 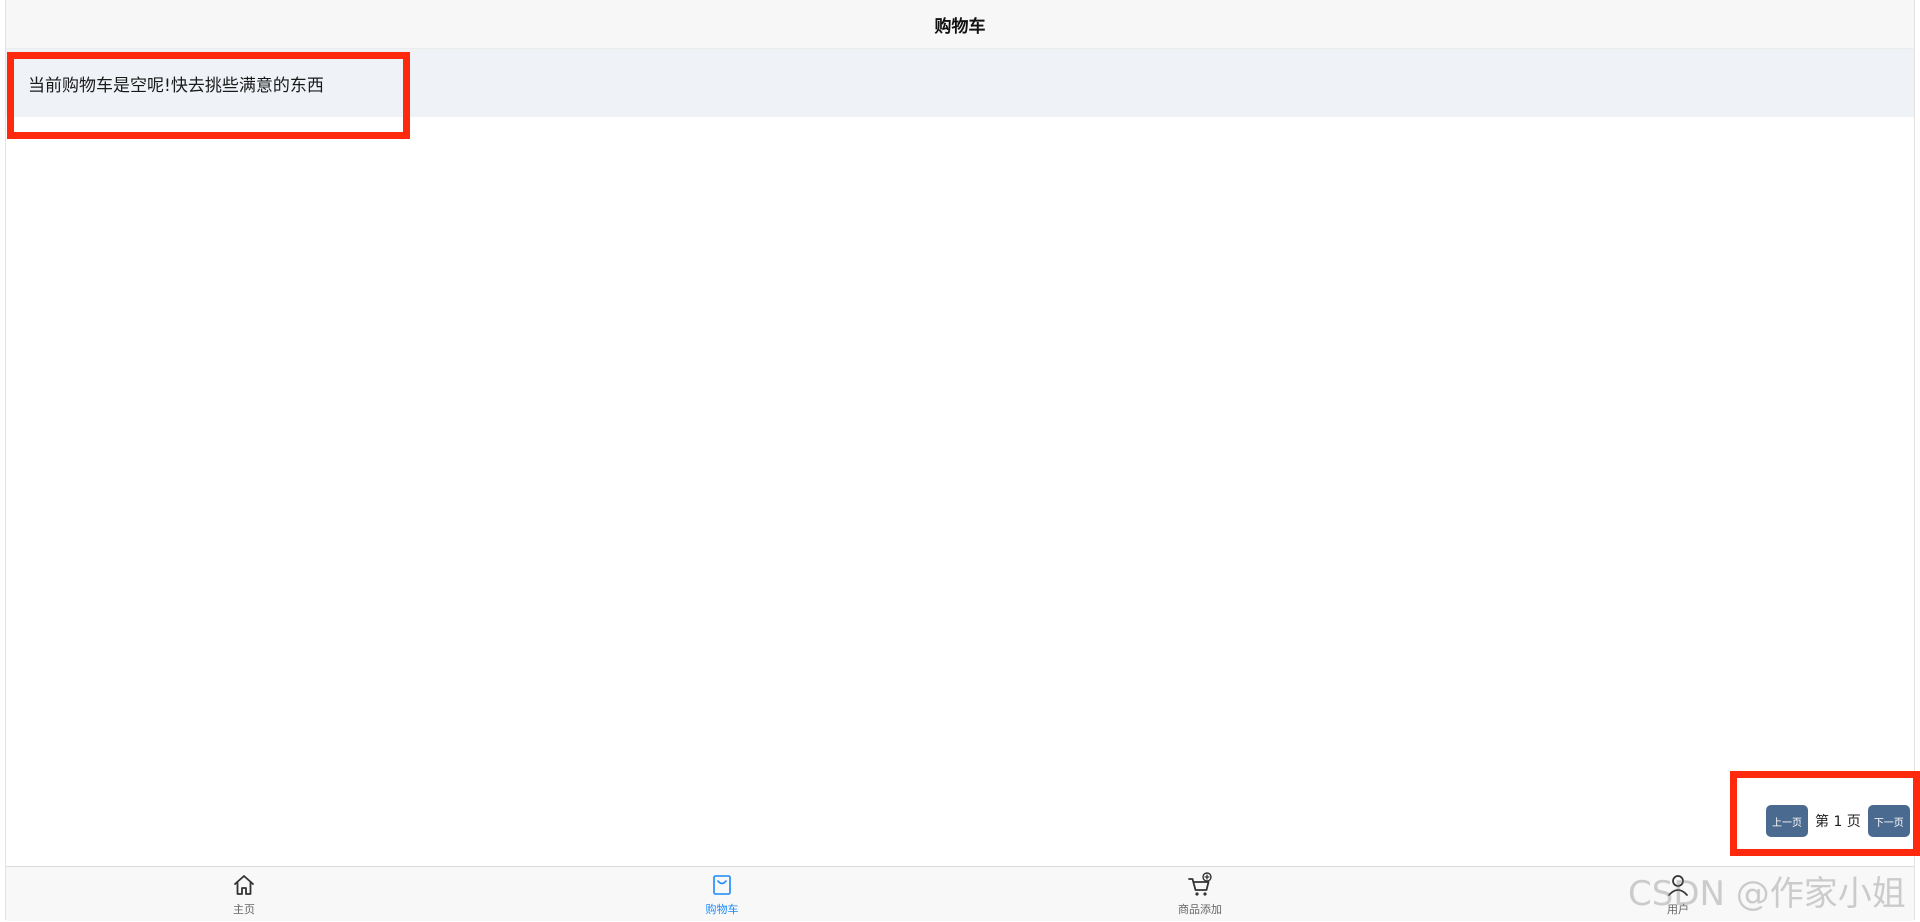 I want to click on tab-user-label: 用户, so click(x=1678, y=909).